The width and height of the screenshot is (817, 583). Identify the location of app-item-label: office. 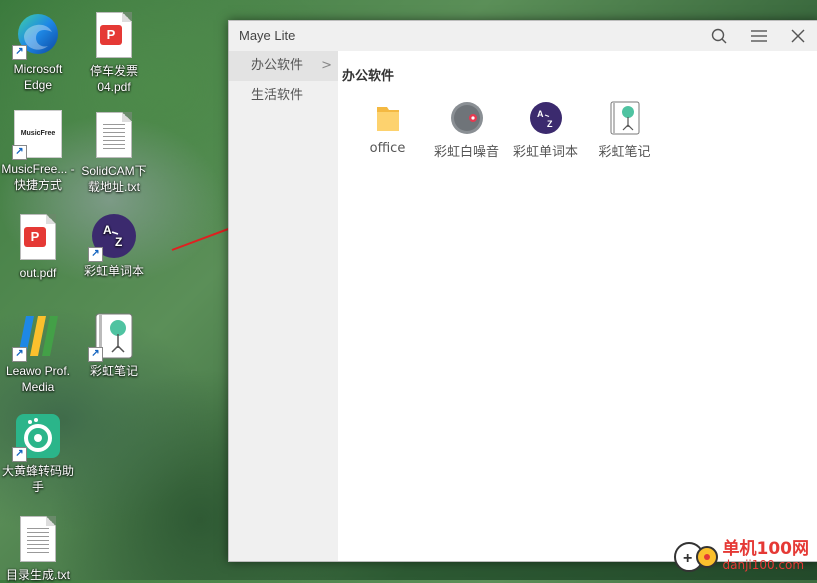
(387, 148).